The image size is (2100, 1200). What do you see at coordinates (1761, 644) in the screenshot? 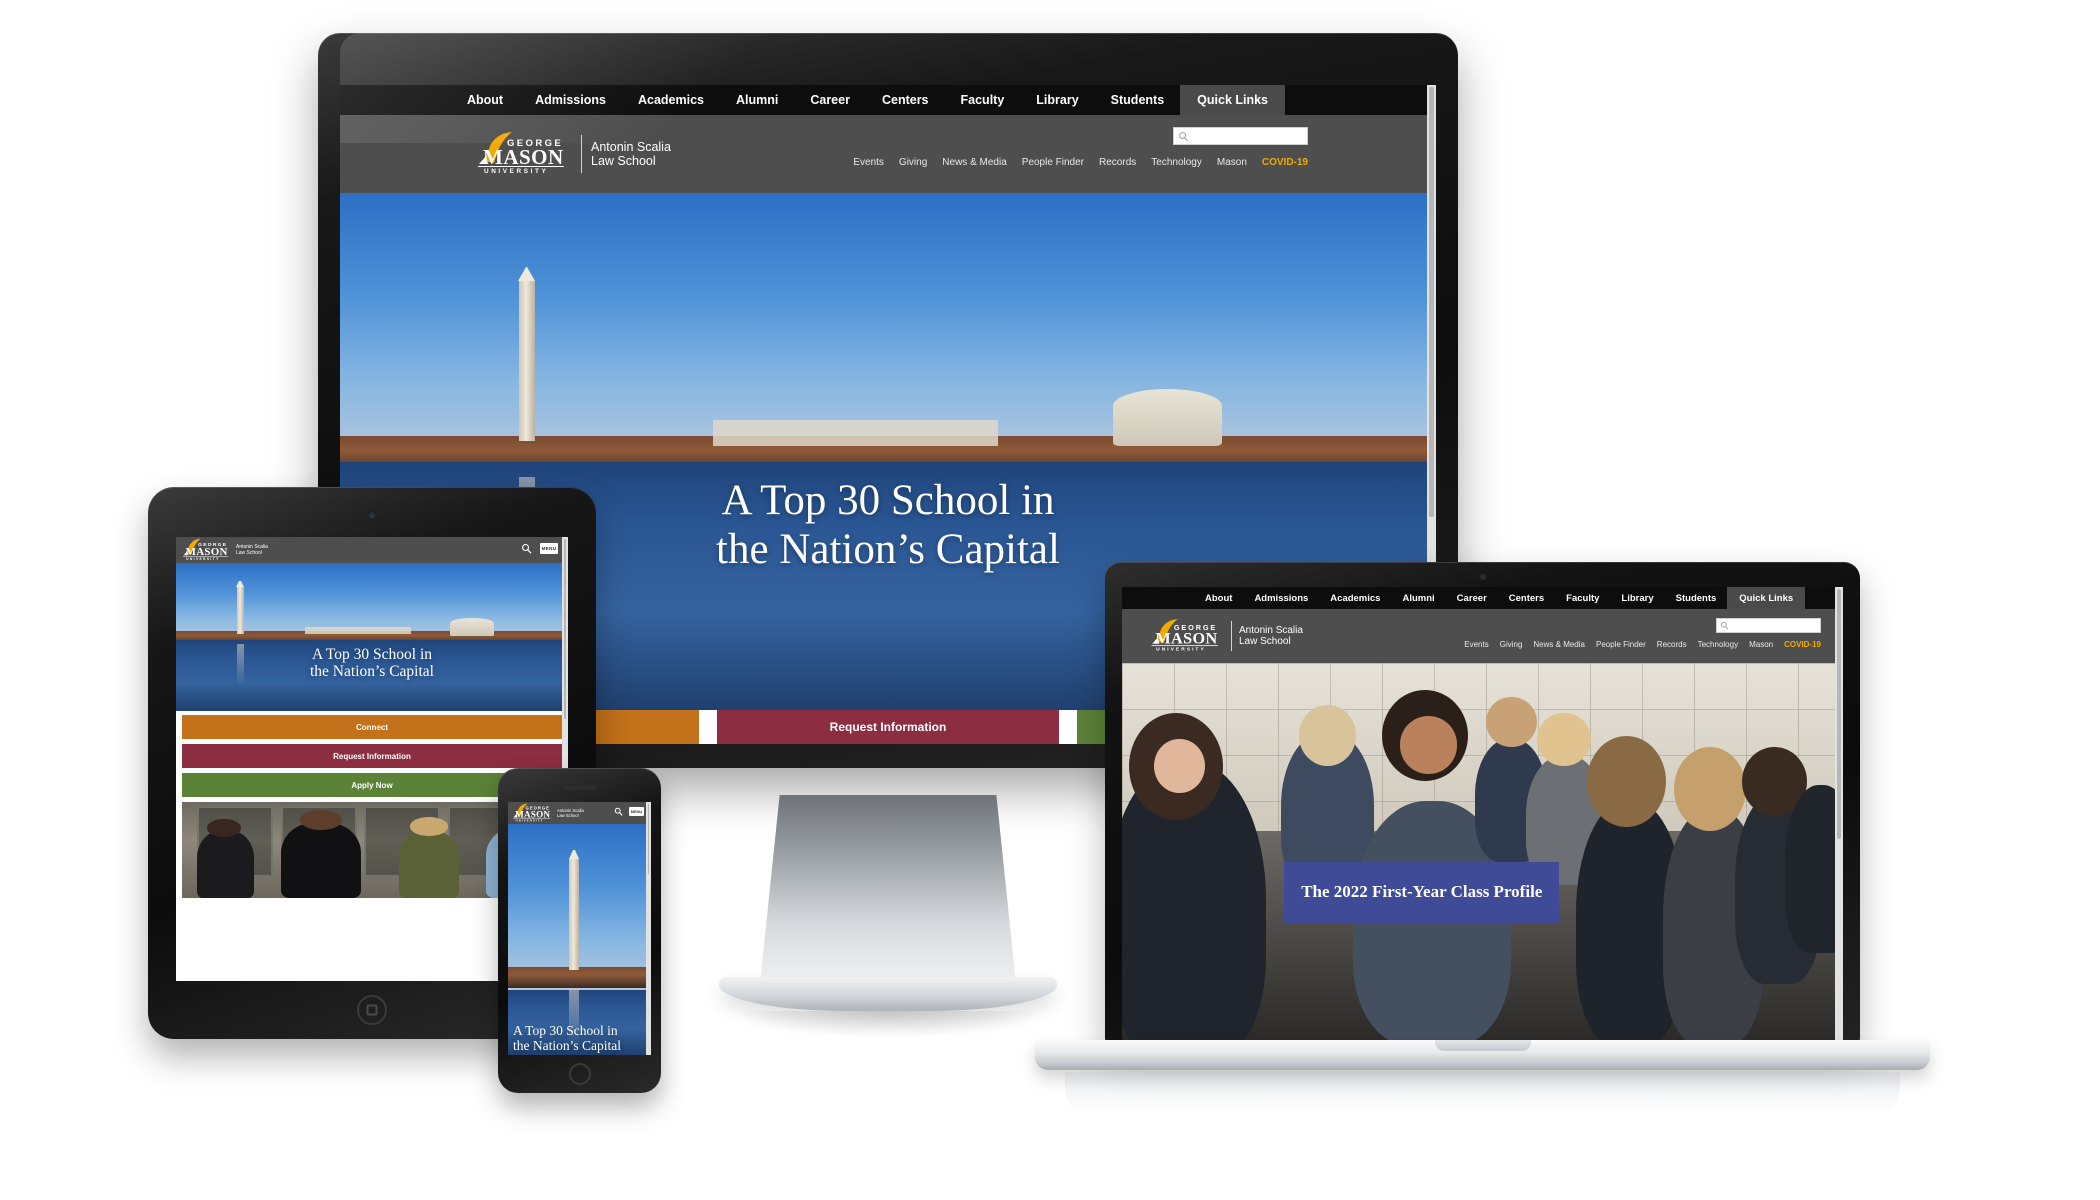
I see `util-item-mason-laptop: Mason` at bounding box center [1761, 644].